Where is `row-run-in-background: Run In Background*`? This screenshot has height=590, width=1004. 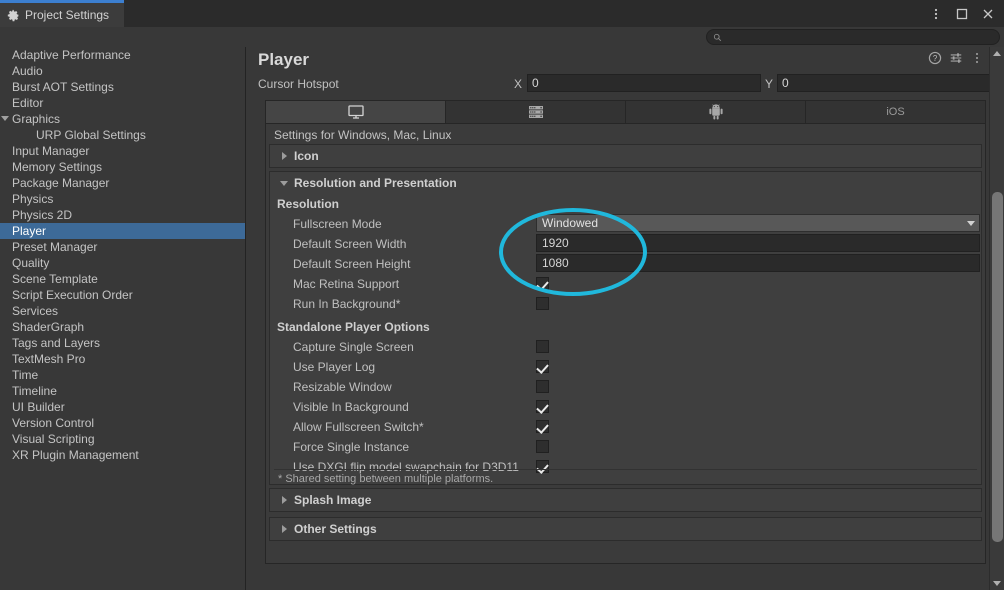
row-run-in-background: Run In Background* is located at coordinates (625, 304).